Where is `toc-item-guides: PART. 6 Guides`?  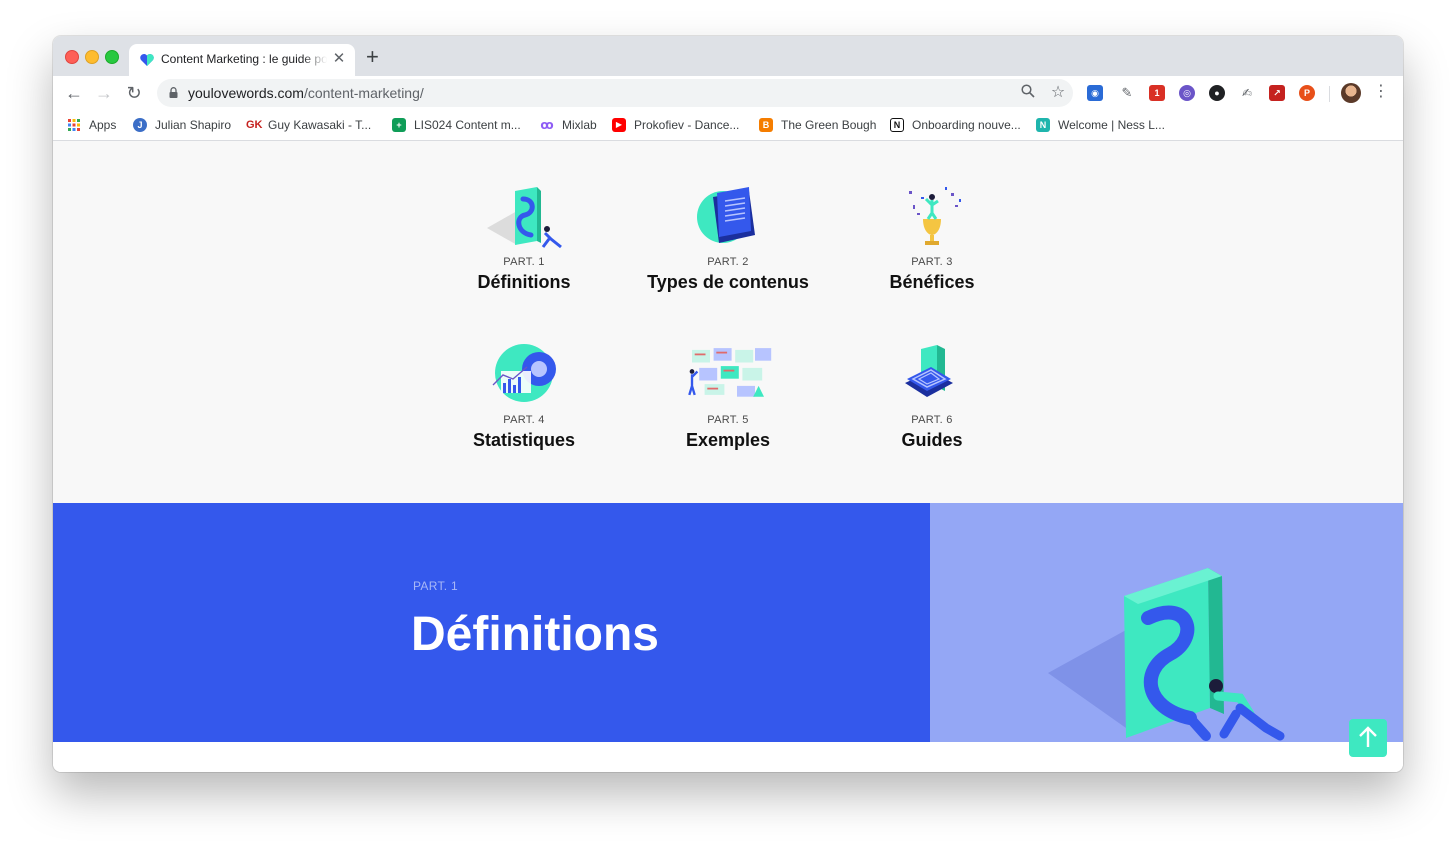
toc-item-guides: PART. 6 Guides is located at coordinates (932, 396).